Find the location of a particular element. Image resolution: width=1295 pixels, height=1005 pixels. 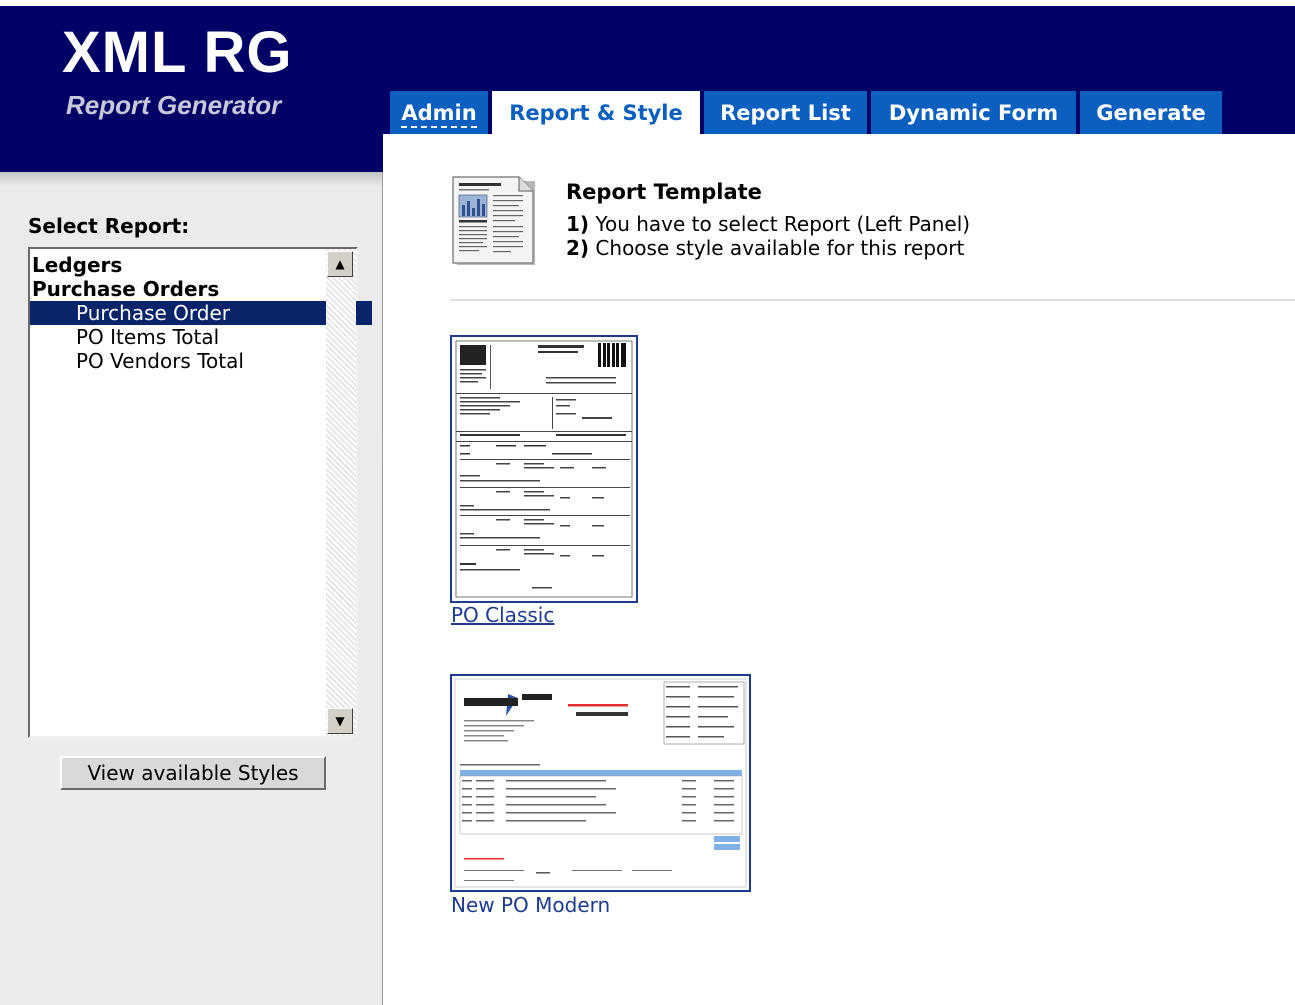

step-2-number: 2) is located at coordinates (578, 248).